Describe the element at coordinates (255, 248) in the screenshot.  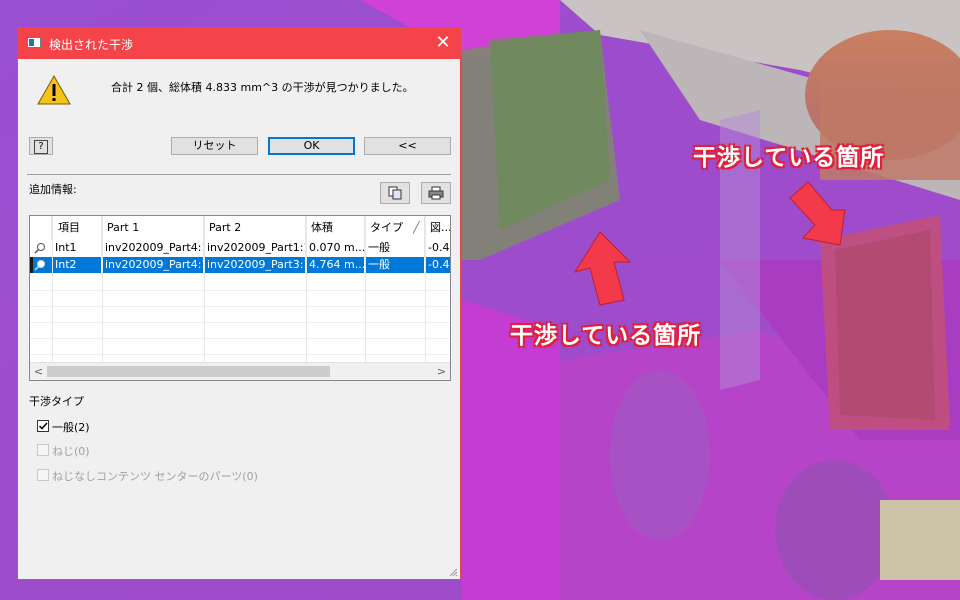
I see `cell-part2: inv202009_Part1:1` at that location.